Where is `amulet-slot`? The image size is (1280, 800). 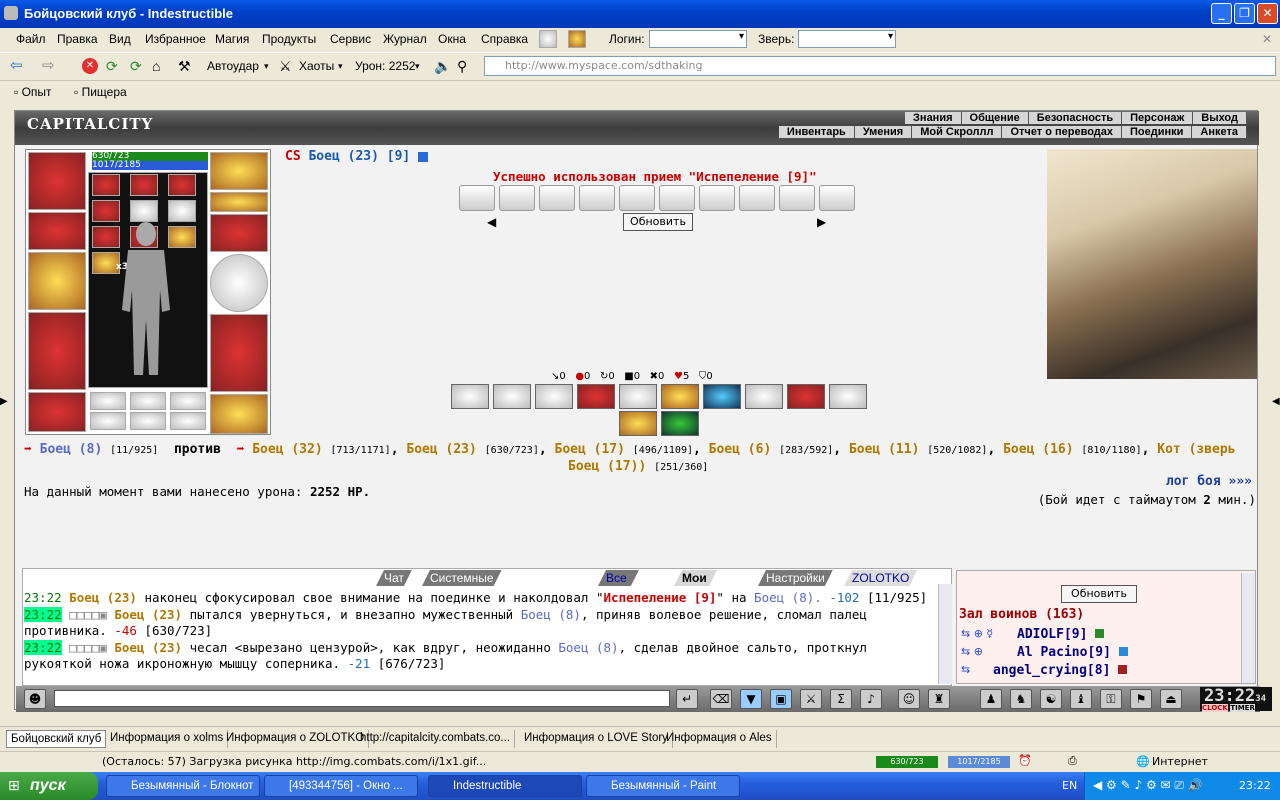 amulet-slot is located at coordinates (239, 171).